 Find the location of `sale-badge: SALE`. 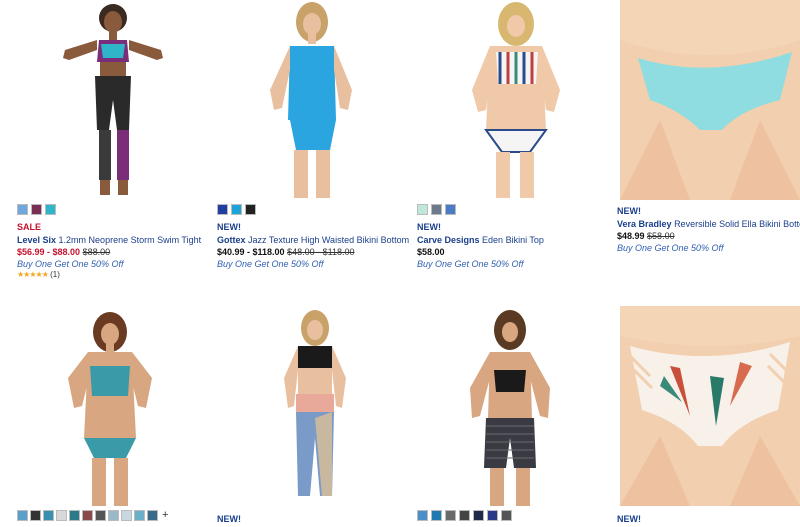

sale-badge: SALE is located at coordinates (29, 227).